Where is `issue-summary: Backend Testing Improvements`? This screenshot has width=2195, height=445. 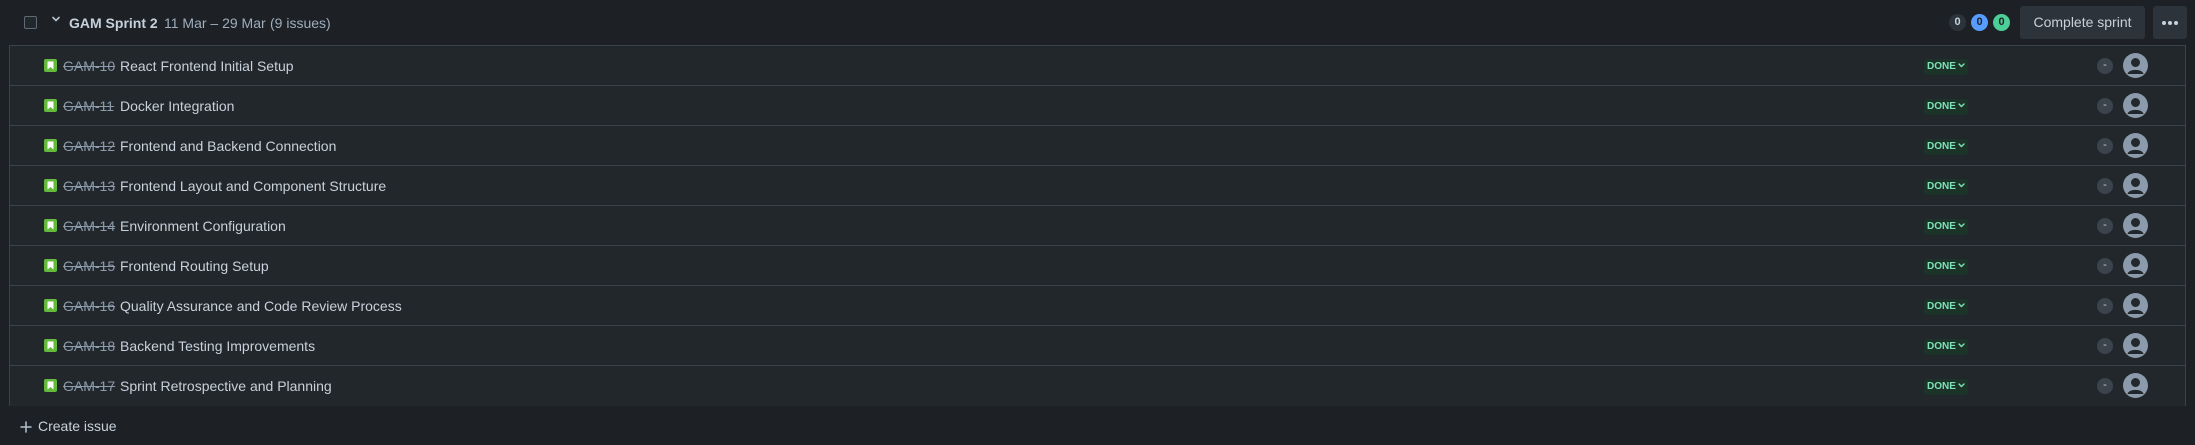 issue-summary: Backend Testing Improvements is located at coordinates (217, 346).